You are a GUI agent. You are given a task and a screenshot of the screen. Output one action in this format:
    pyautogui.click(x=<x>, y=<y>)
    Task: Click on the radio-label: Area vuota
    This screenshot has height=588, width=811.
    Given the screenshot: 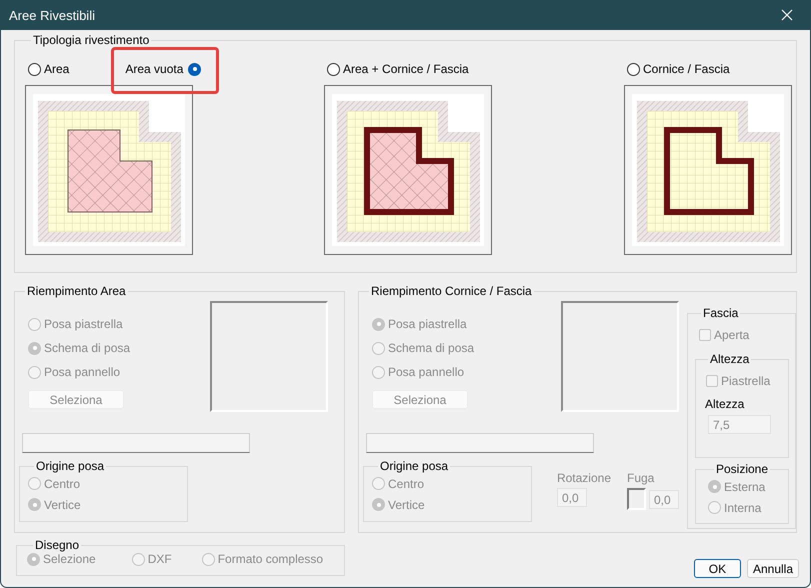 What is the action you would take?
    pyautogui.click(x=154, y=69)
    